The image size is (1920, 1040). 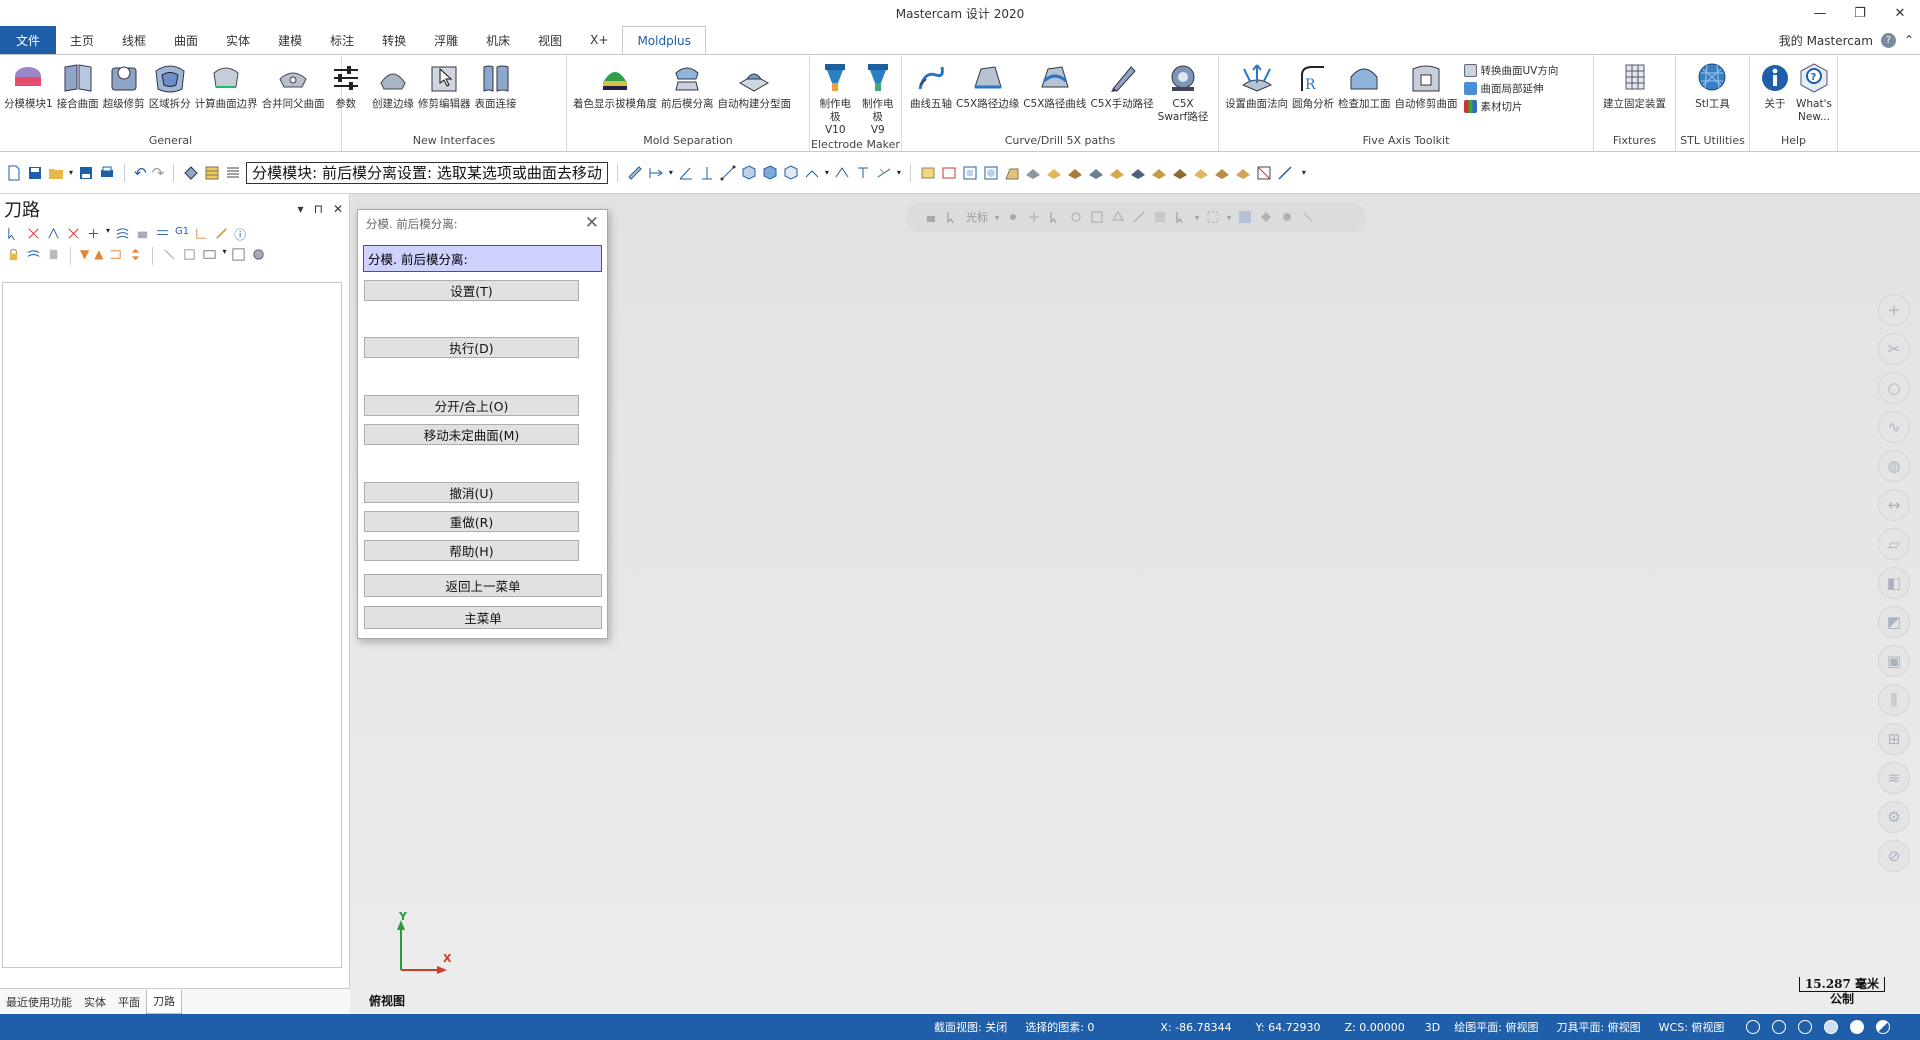 I want to click on offset-dropdown-icon: ▾, so click(x=899, y=172).